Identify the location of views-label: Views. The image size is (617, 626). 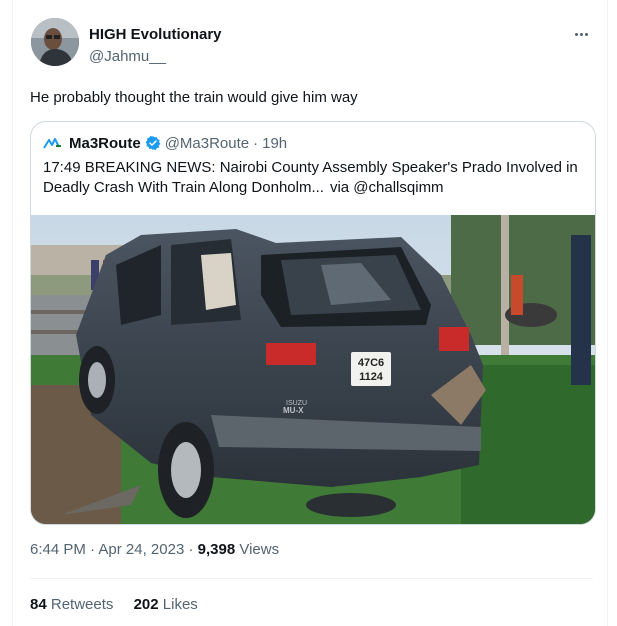
(259, 549).